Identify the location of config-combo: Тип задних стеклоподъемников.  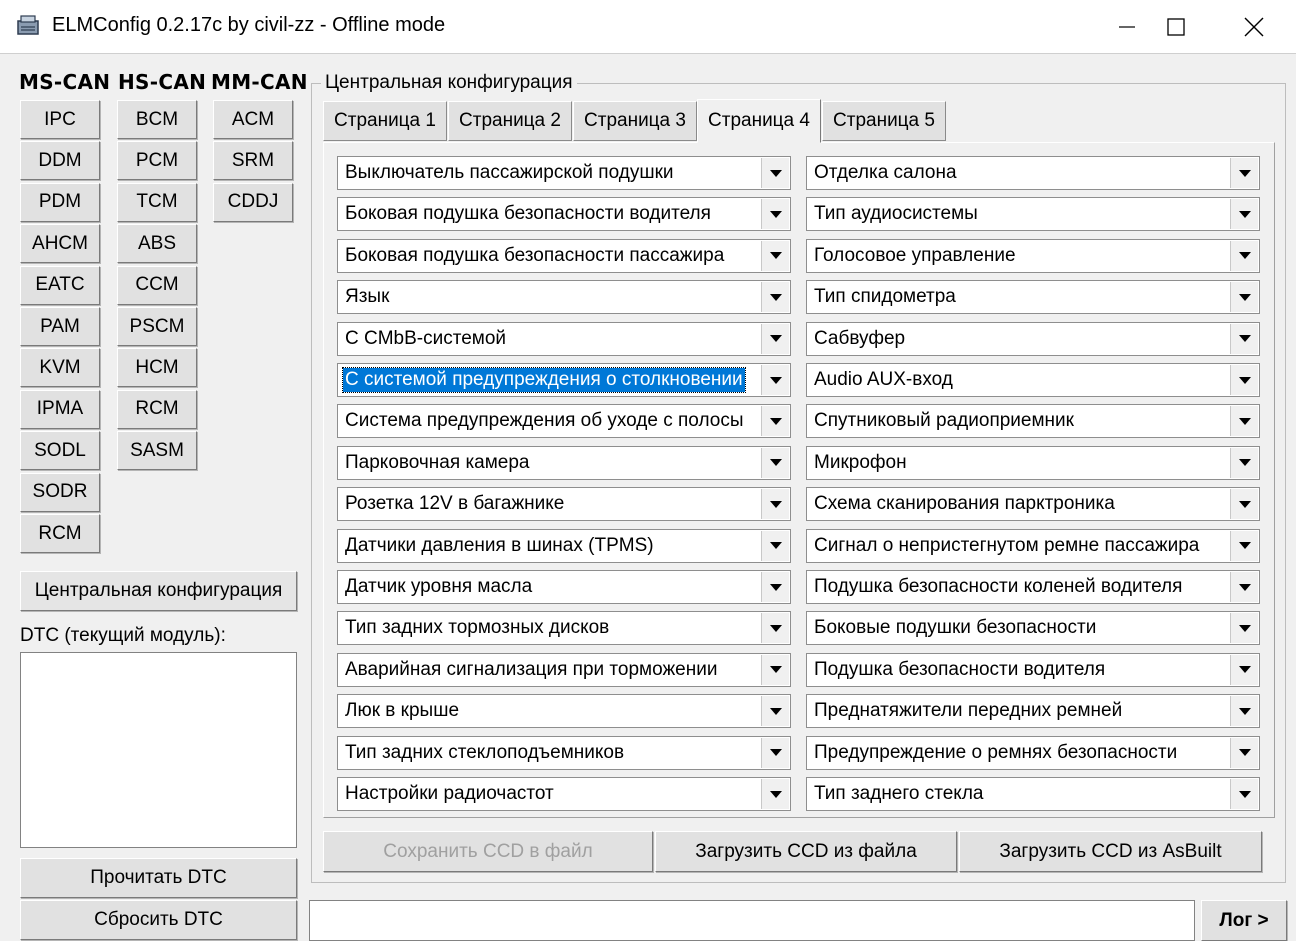
(564, 752).